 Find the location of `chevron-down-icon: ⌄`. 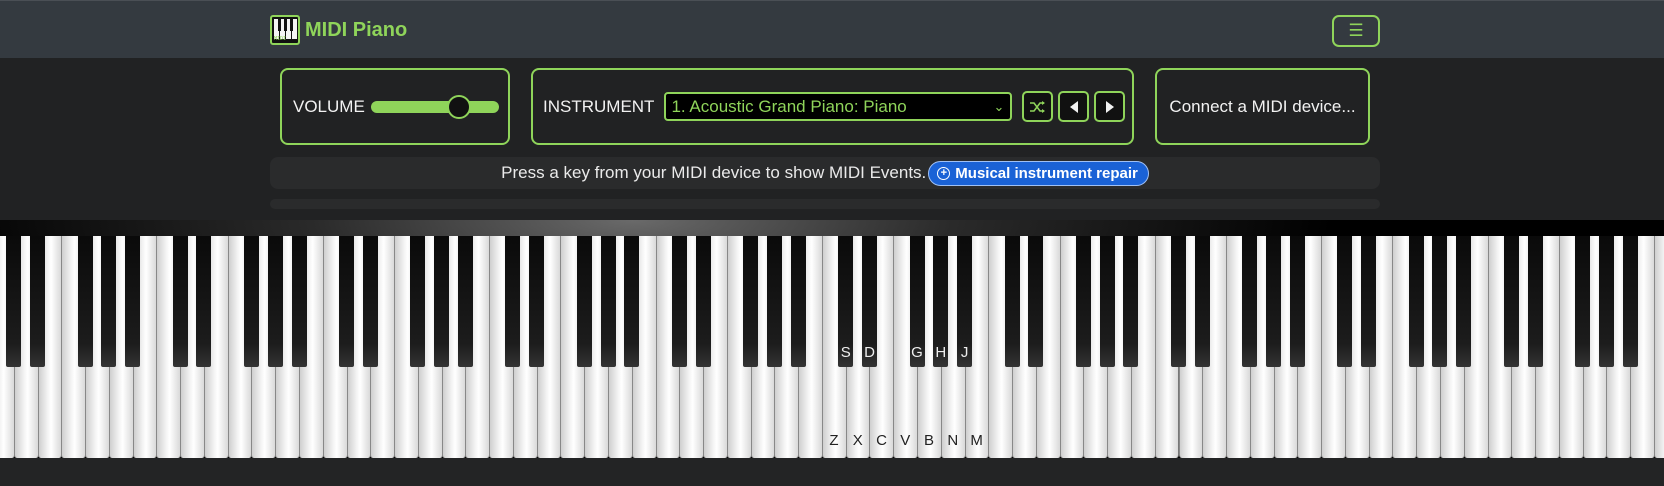

chevron-down-icon: ⌄ is located at coordinates (999, 106).